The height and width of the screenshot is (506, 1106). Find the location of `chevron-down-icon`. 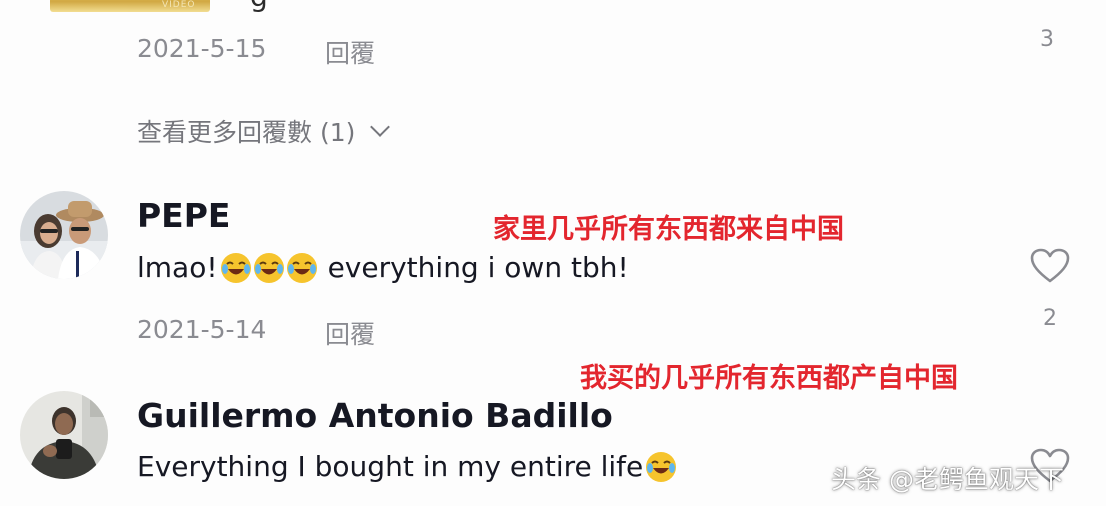

chevron-down-icon is located at coordinates (380, 127).